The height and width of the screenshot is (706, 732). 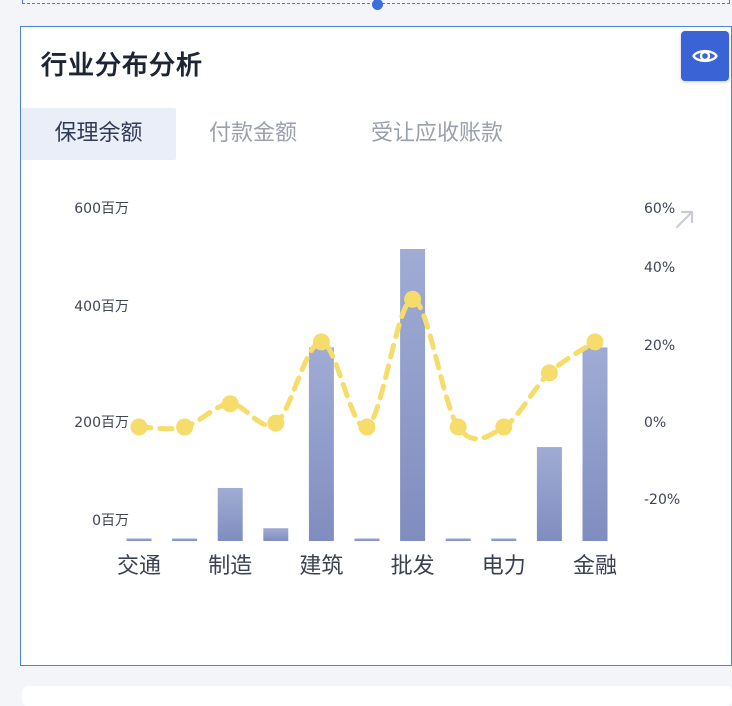 I want to click on y-left-tick-label: 600百万, so click(x=101, y=209).